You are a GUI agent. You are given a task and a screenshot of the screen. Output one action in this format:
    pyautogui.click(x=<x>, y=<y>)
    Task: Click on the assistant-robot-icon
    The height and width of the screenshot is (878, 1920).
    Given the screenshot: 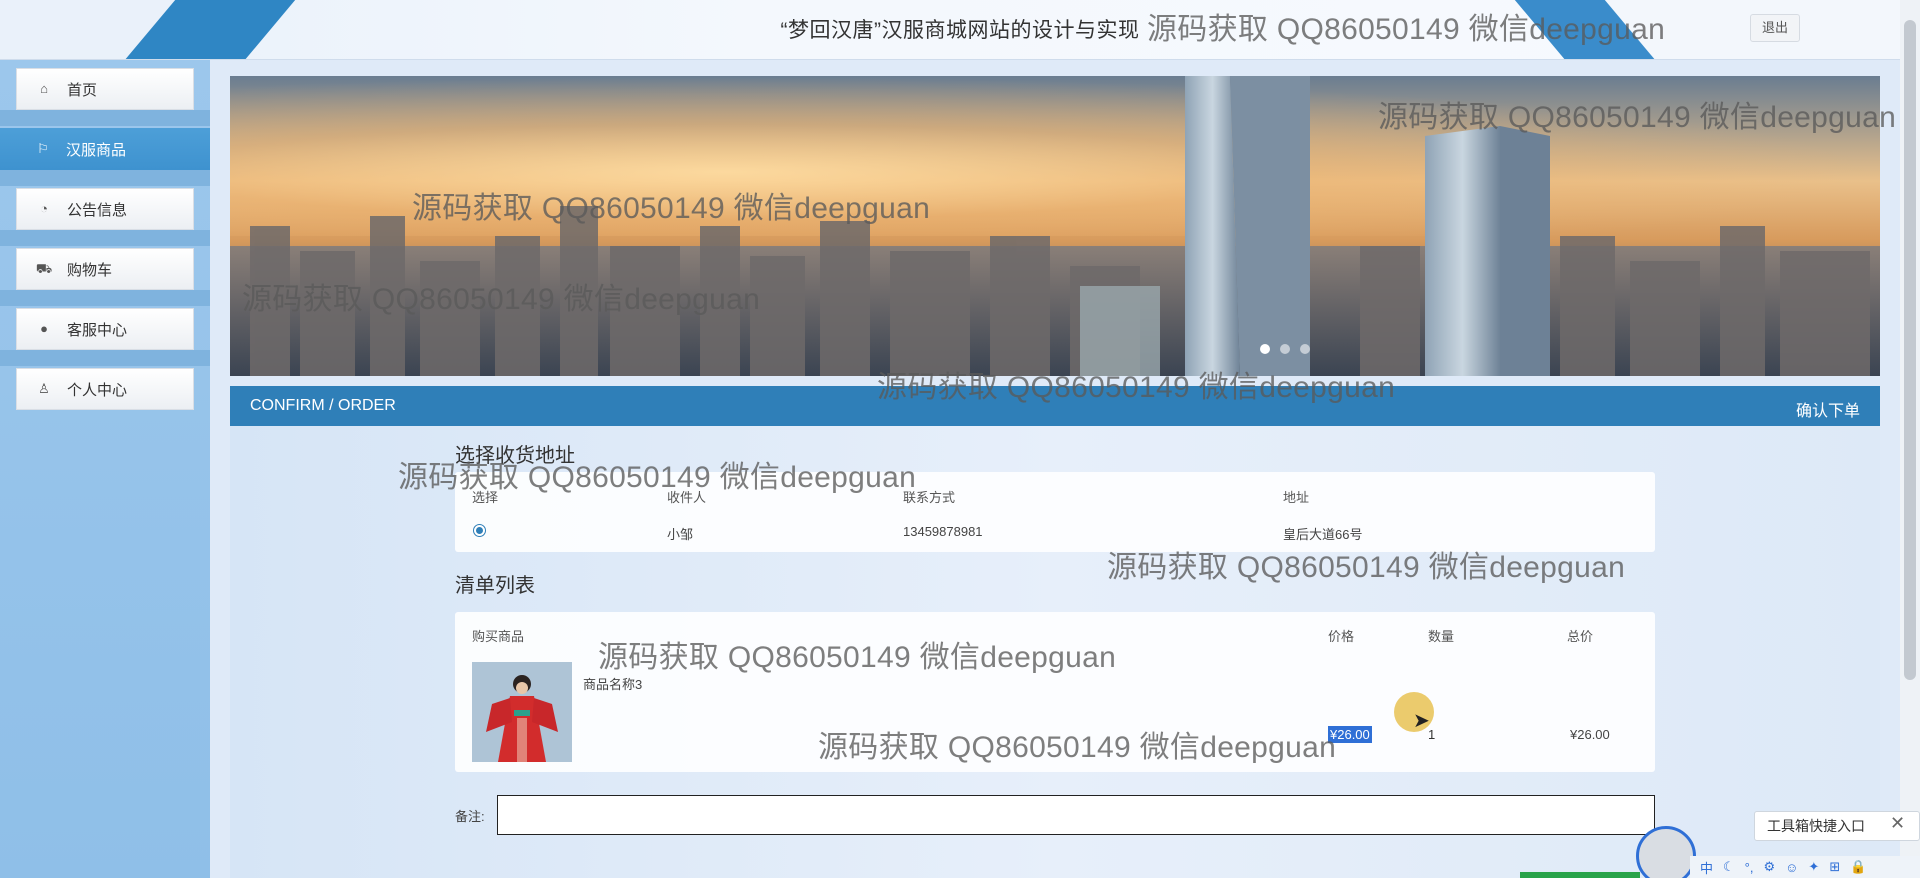 What is the action you would take?
    pyautogui.click(x=1666, y=852)
    